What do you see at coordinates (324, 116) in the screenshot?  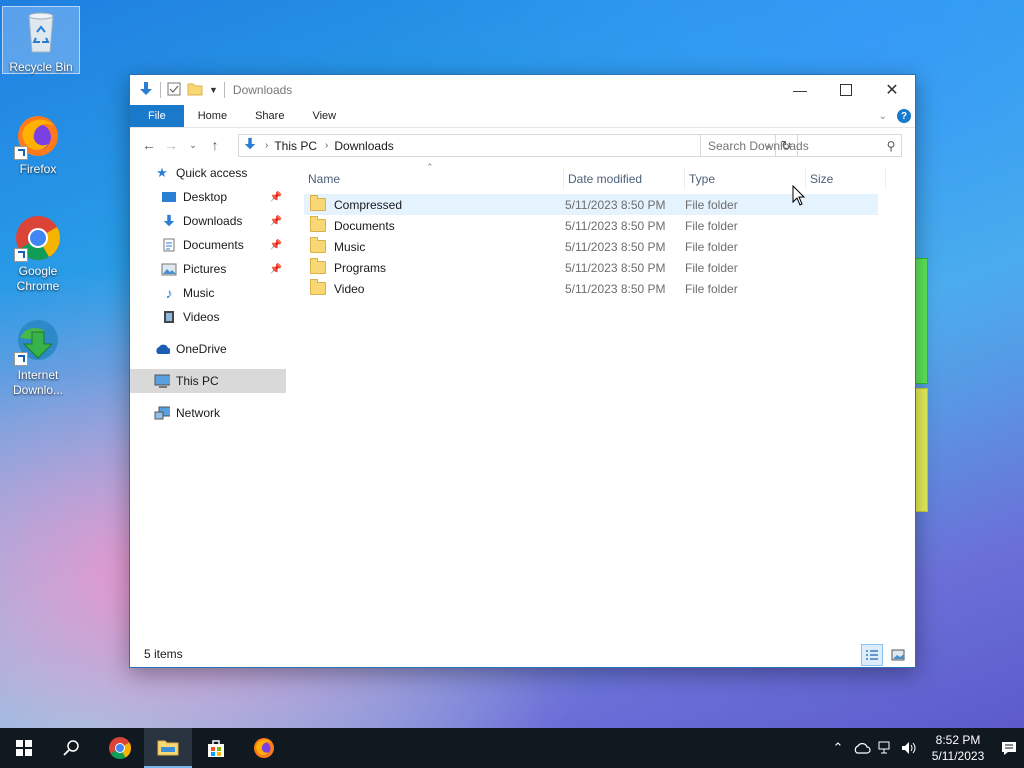 I see `tab-view: View` at bounding box center [324, 116].